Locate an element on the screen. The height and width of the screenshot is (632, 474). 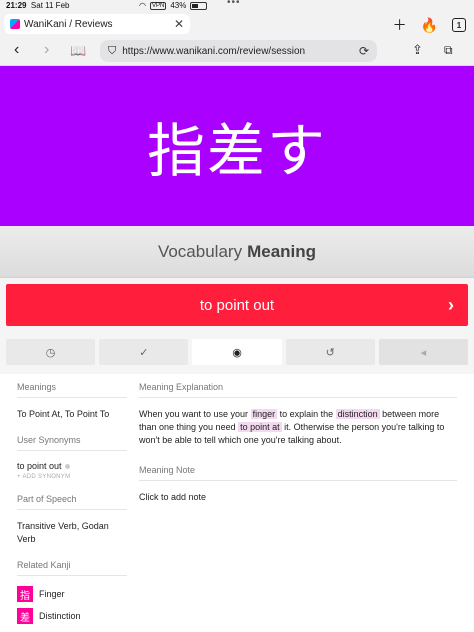
meaning-note-add: Click to add note is located at coordinates (298, 497).